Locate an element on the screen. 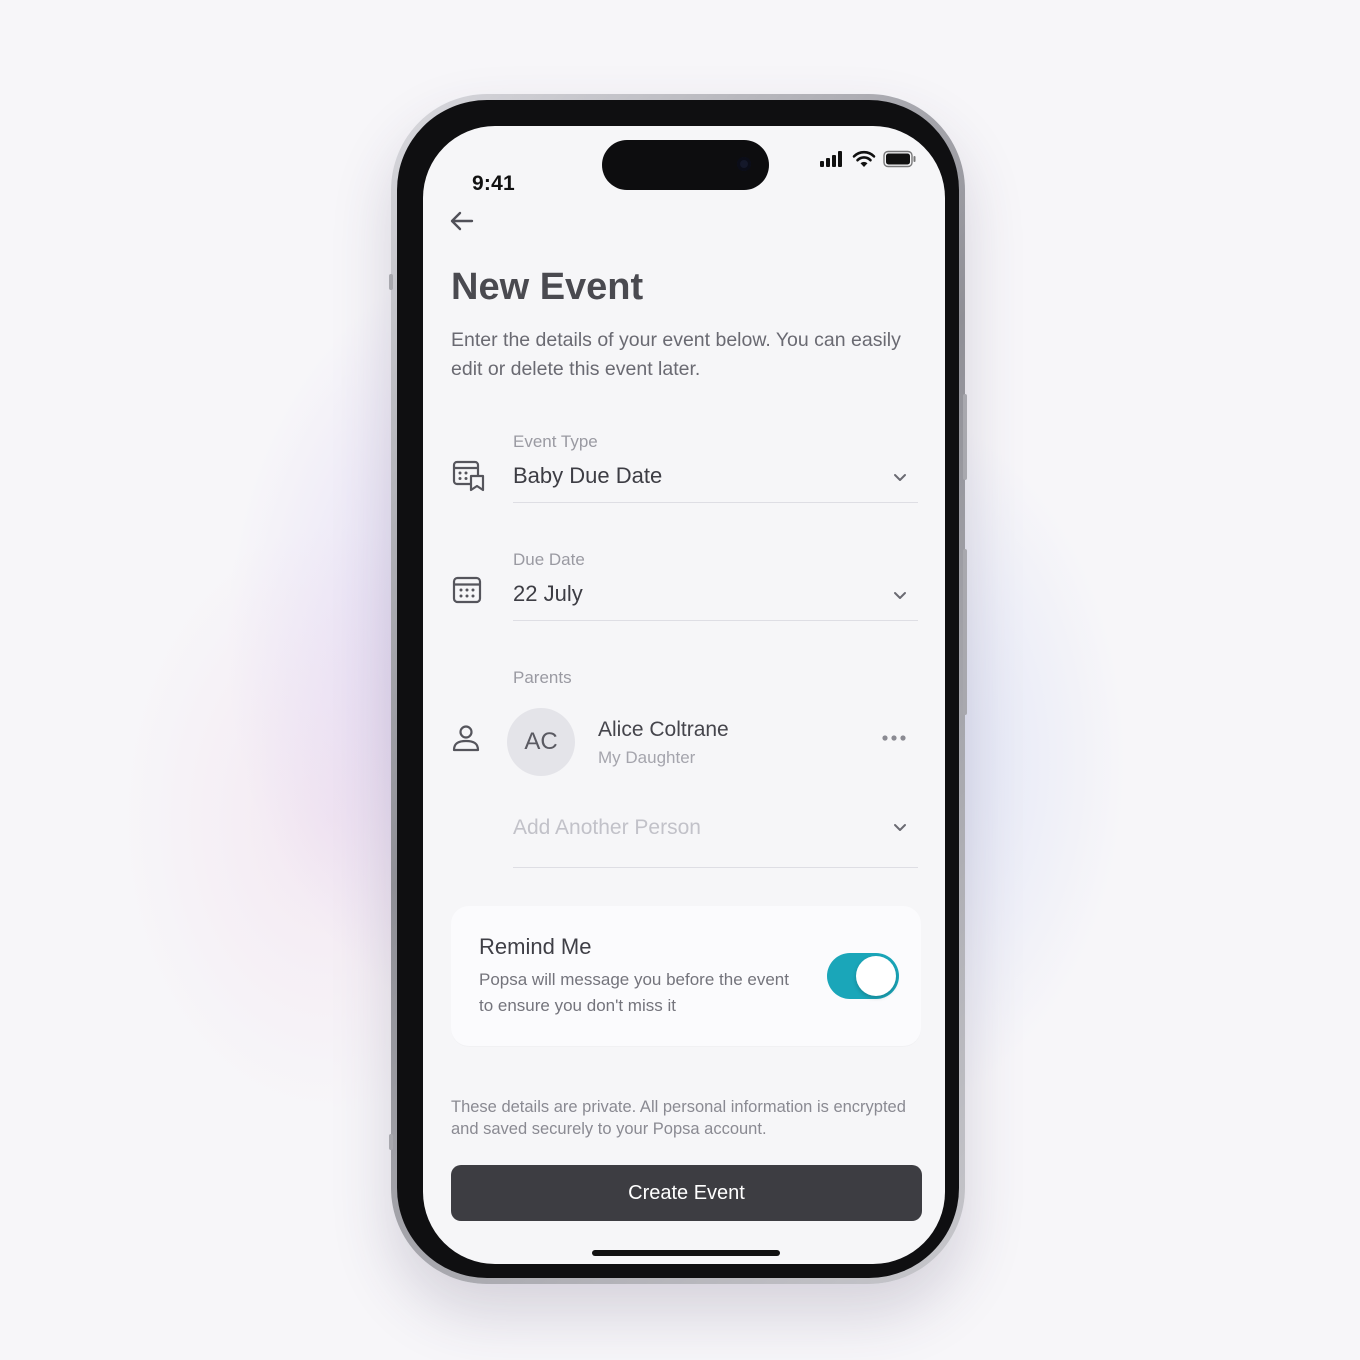  wifi-icon is located at coordinates (864, 158).